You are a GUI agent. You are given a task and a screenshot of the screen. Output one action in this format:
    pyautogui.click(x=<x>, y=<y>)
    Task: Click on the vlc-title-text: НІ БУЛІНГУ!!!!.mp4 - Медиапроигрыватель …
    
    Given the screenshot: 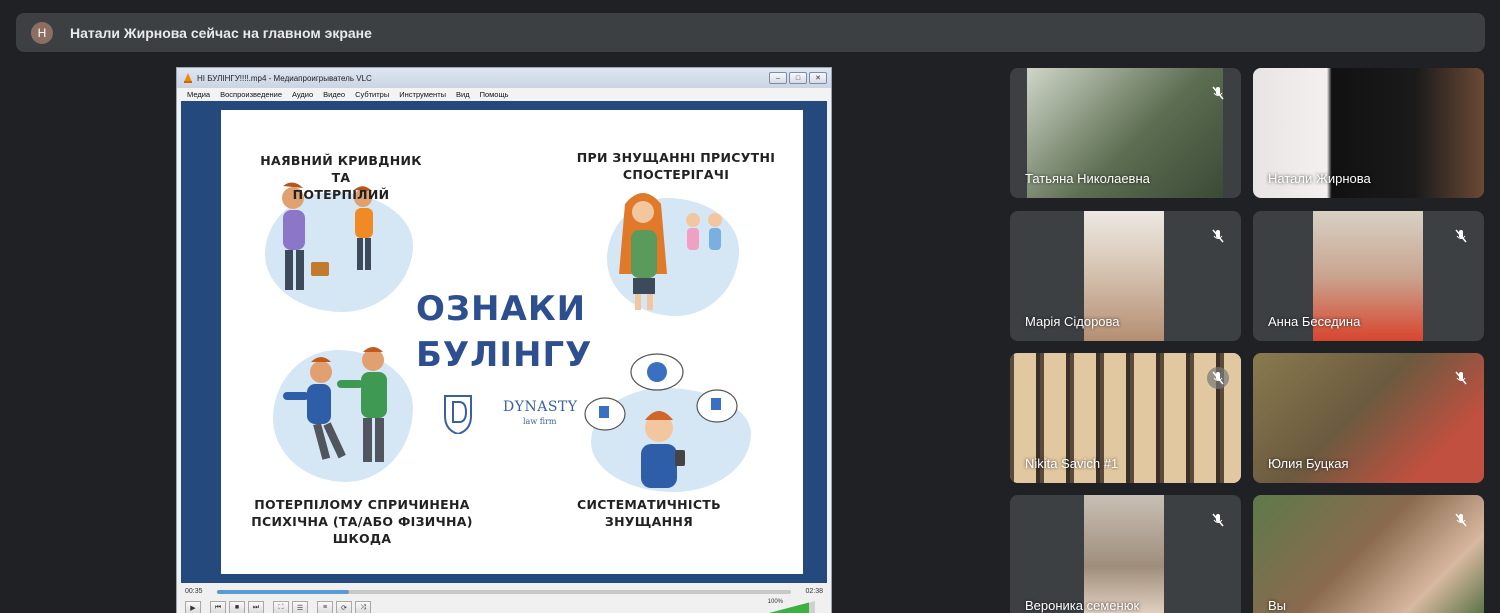 What is the action you would take?
    pyautogui.click(x=284, y=78)
    